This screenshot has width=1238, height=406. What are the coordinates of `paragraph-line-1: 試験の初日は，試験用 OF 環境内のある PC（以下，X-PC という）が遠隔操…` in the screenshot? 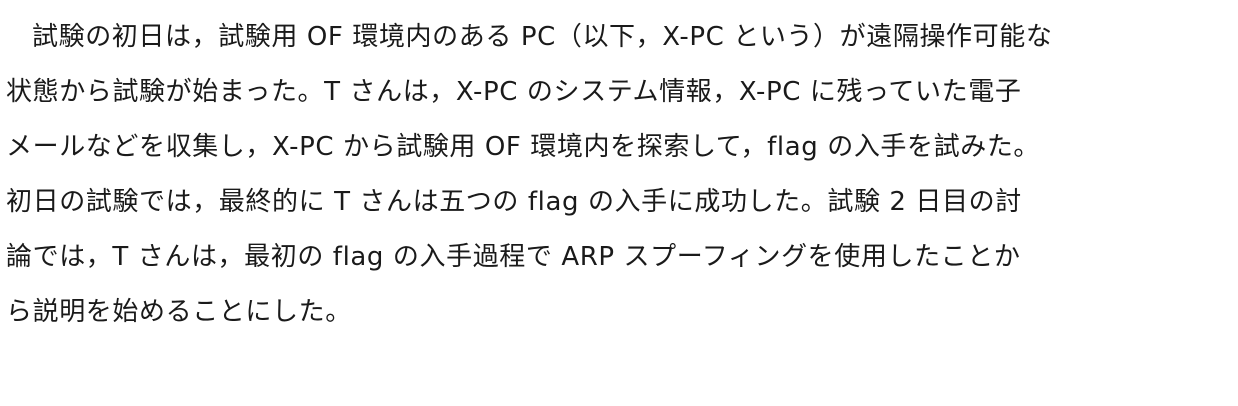 It's located at (542, 37).